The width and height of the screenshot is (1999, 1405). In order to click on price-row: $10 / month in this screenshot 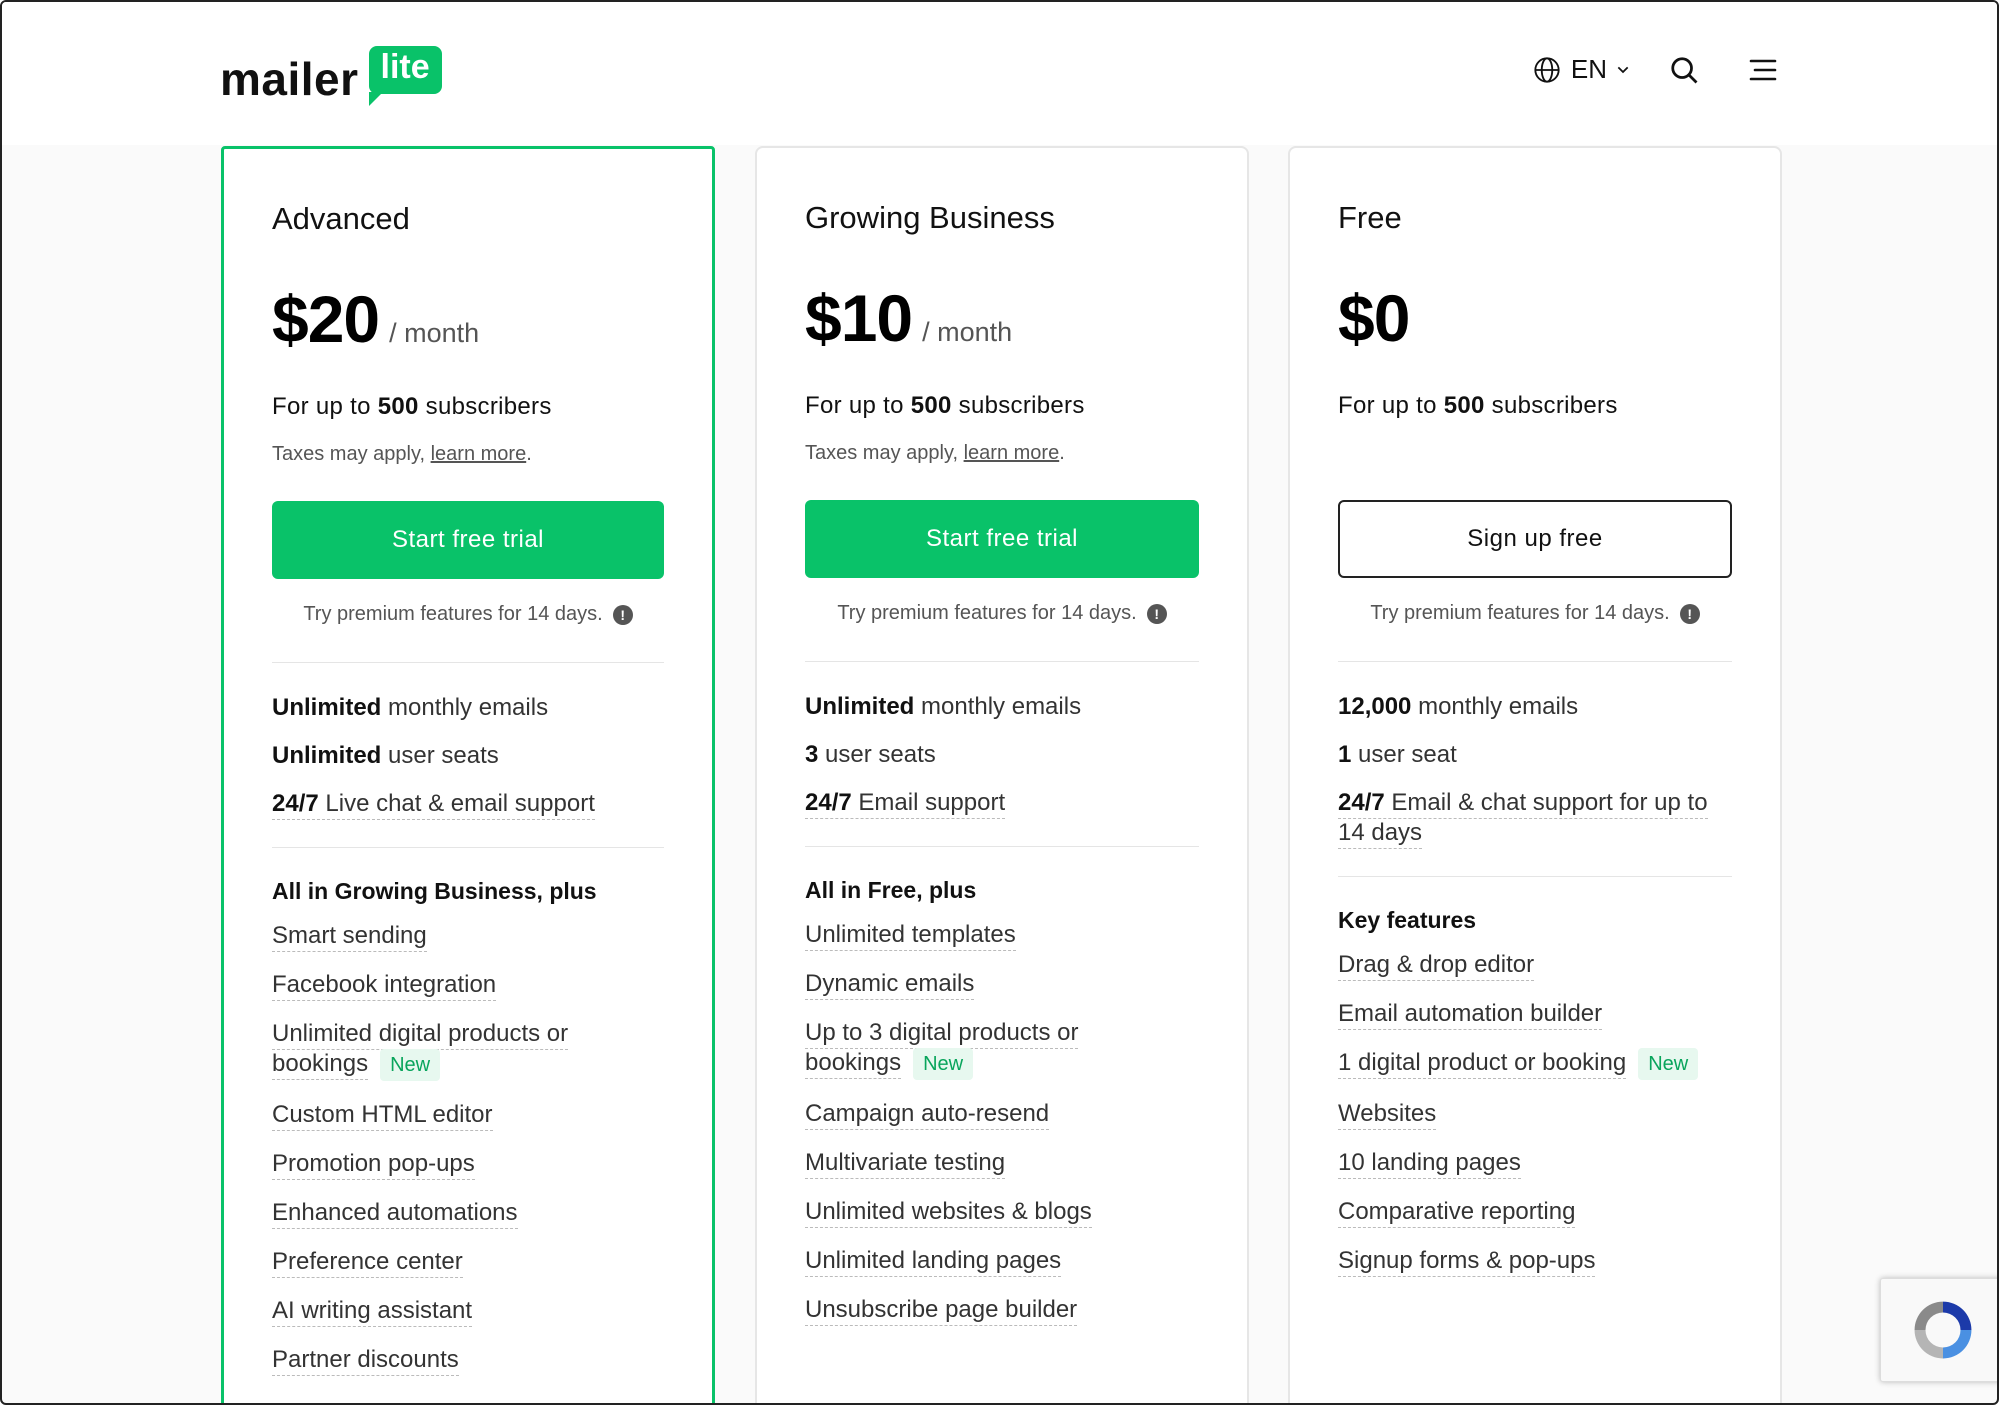, I will do `click(1002, 317)`.